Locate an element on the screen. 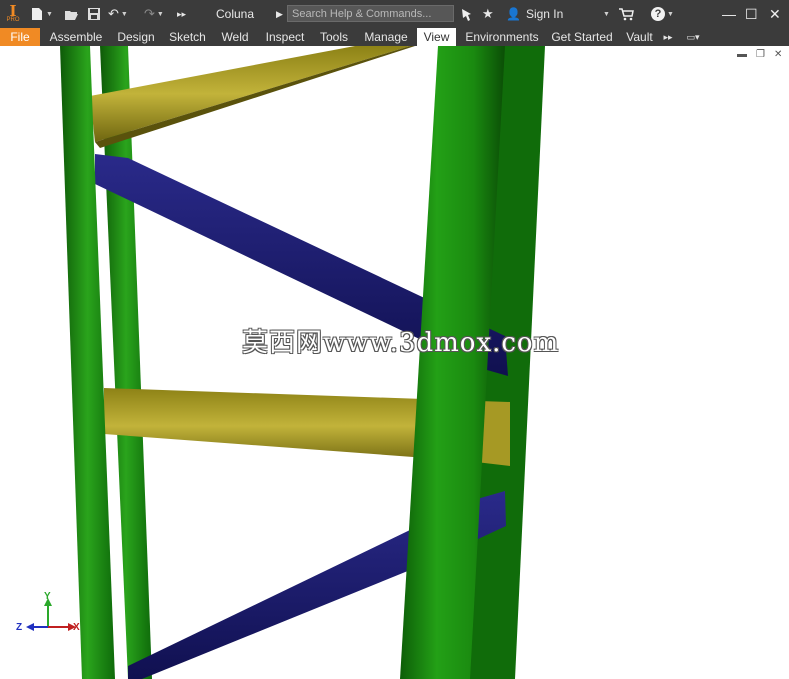 The width and height of the screenshot is (789, 679). redo-button: ↷ ▼ is located at coordinates (154, 14).